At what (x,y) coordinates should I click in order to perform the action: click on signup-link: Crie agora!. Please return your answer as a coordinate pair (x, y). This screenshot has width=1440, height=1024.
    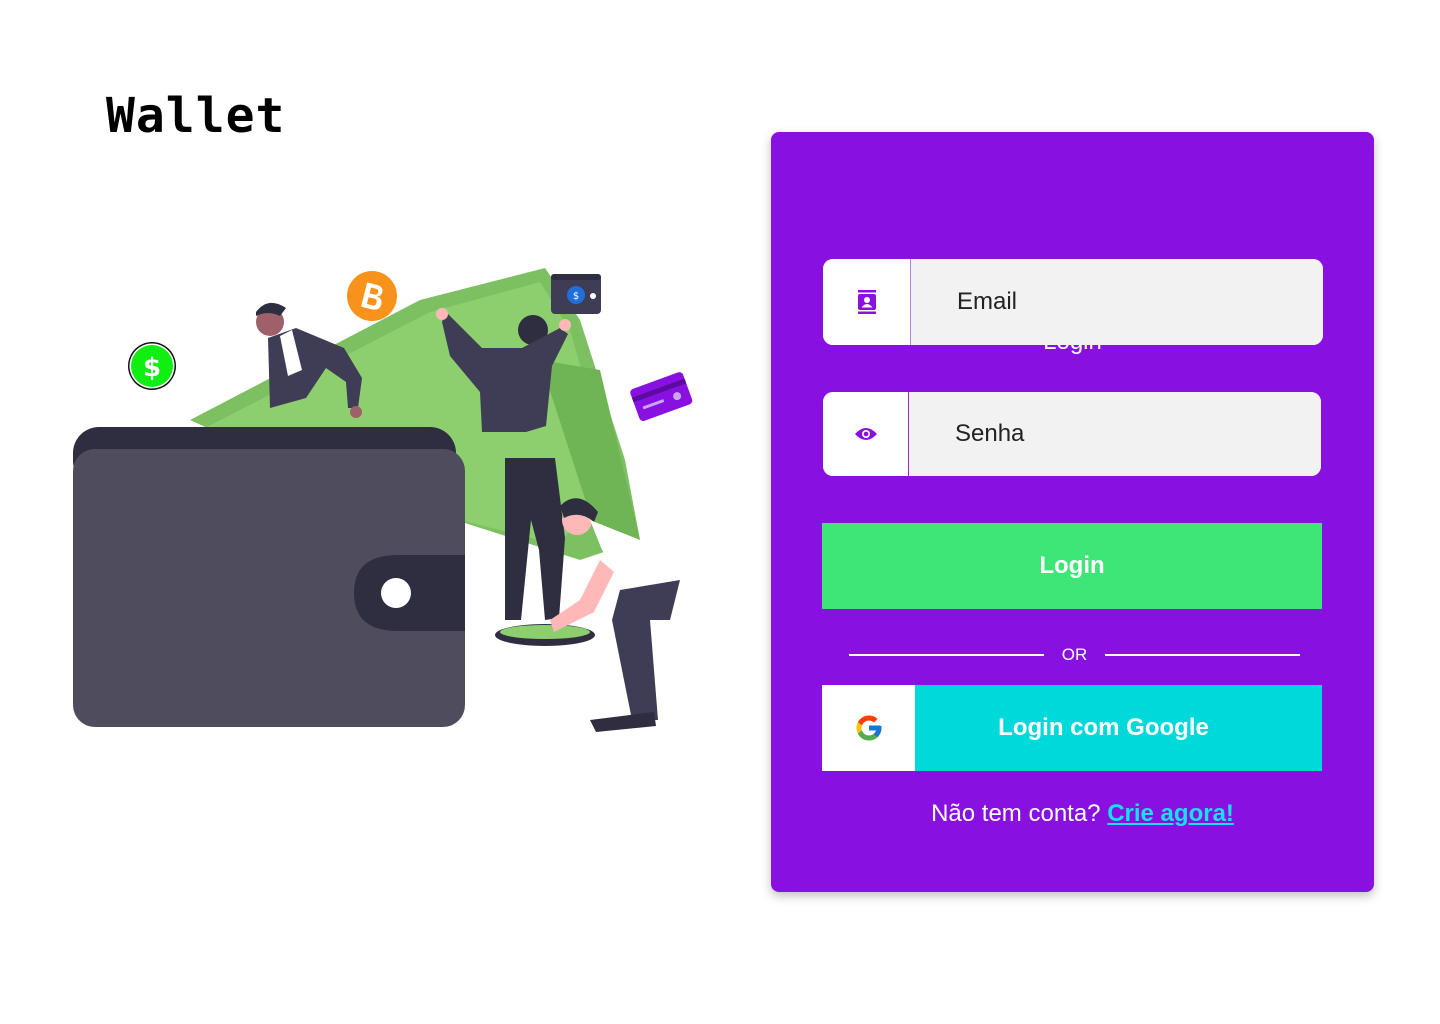
    Looking at the image, I should click on (1170, 813).